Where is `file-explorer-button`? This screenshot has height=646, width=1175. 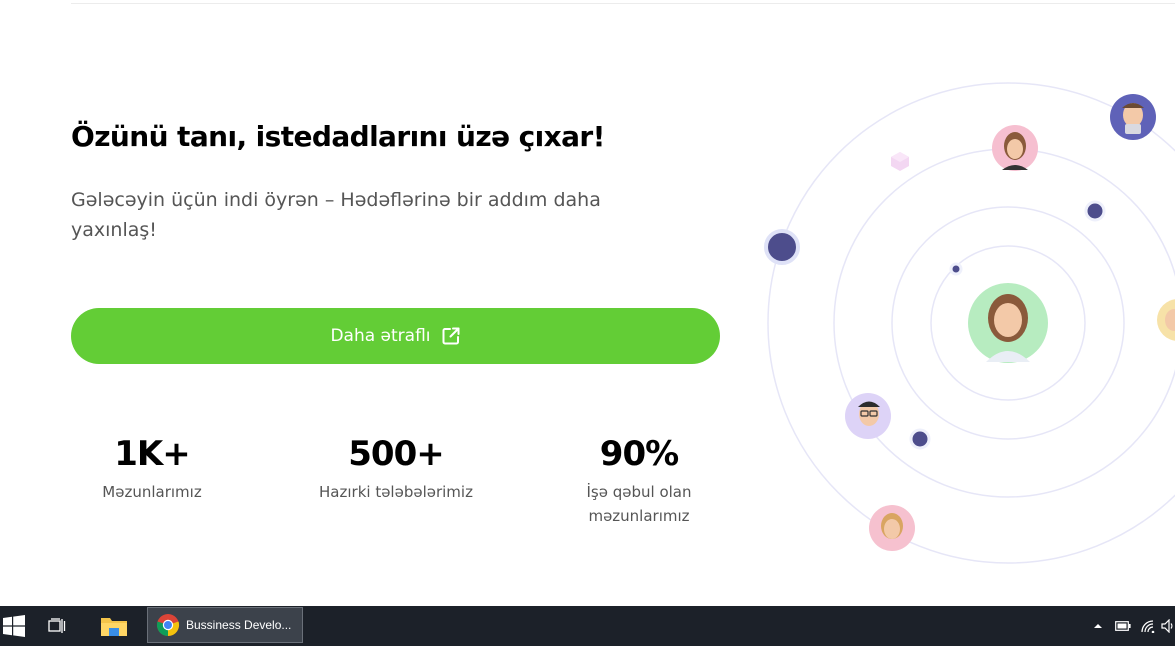 file-explorer-button is located at coordinates (114, 626).